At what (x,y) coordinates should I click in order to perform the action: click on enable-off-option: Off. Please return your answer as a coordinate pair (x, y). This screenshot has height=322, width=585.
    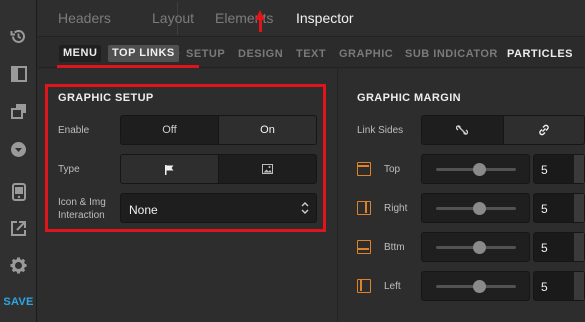
    Looking at the image, I should click on (169, 130).